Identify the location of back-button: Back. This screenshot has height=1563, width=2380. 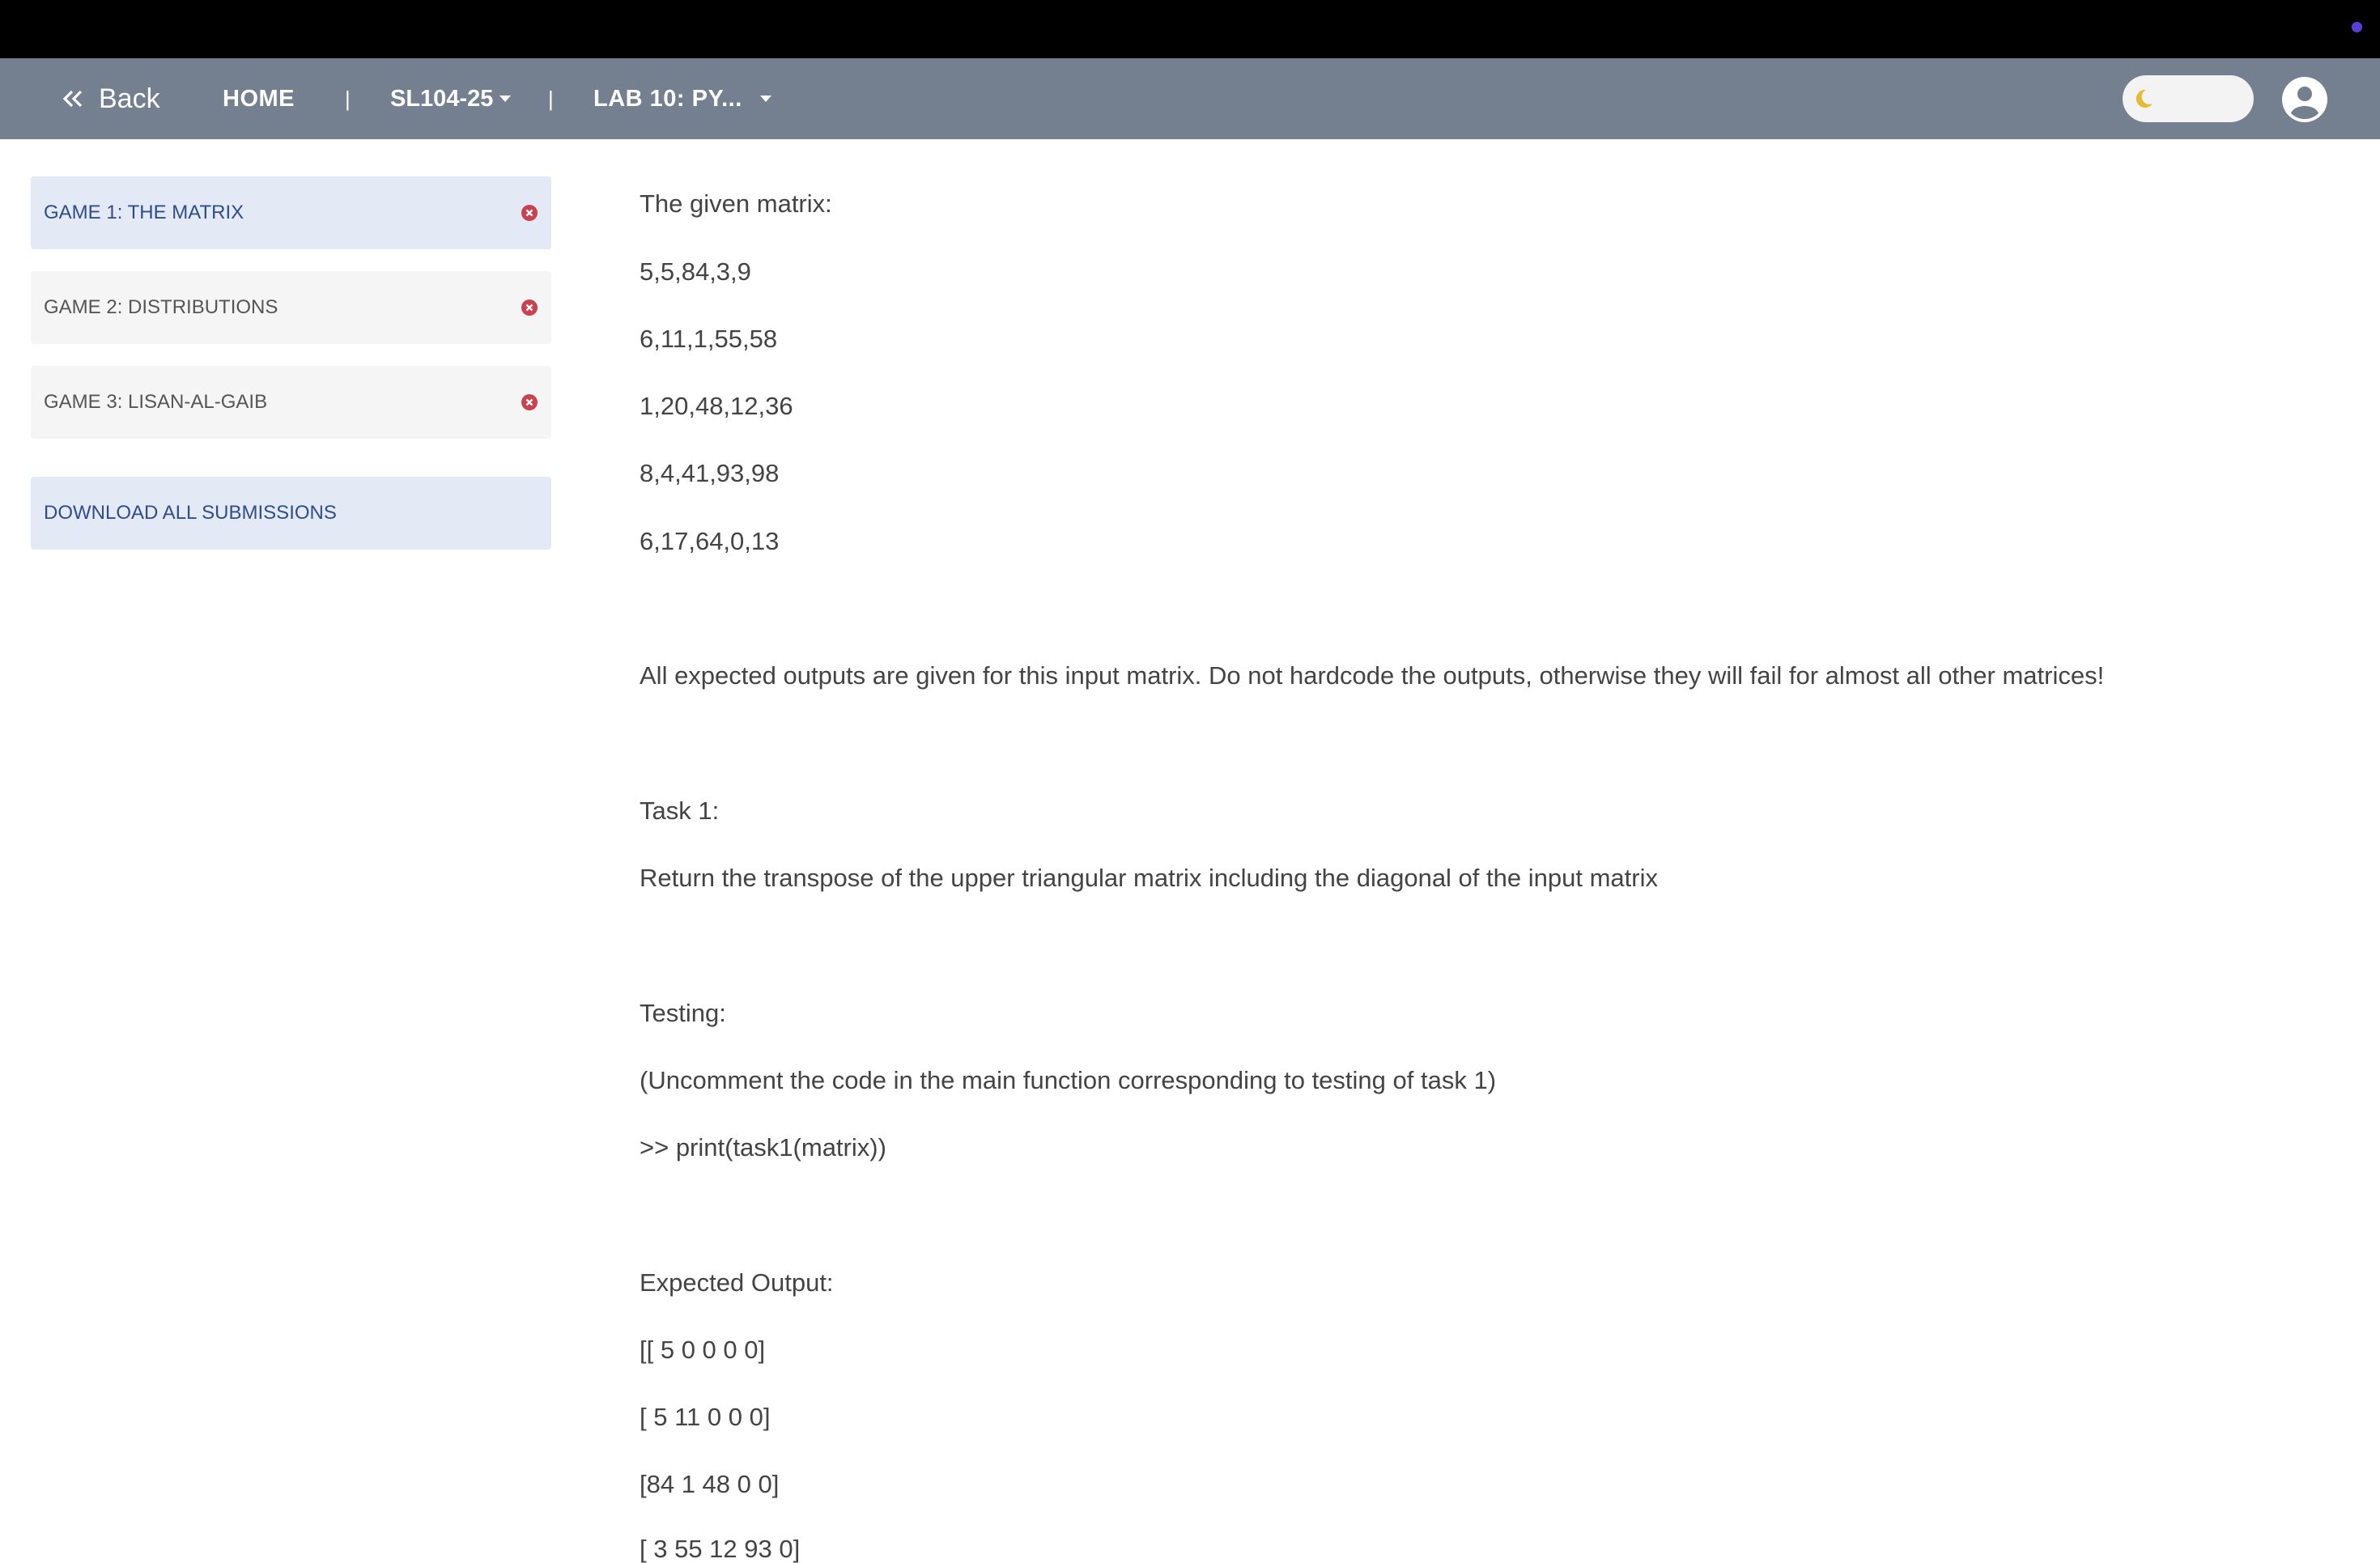
(111, 98).